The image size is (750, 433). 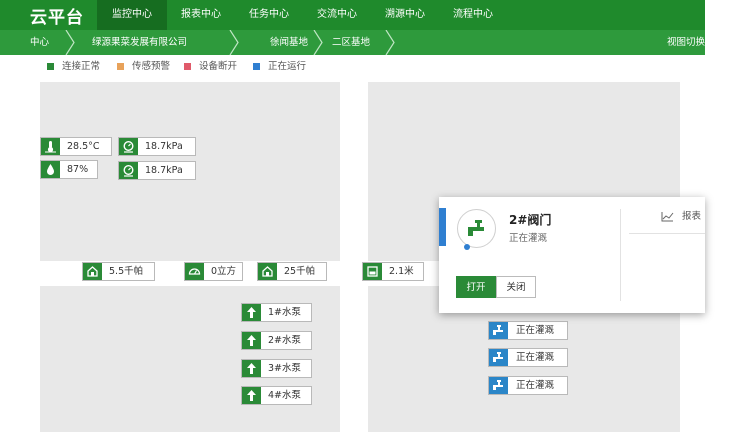 What do you see at coordinates (667, 216) in the screenshot?
I see `line-chart-icon` at bounding box center [667, 216].